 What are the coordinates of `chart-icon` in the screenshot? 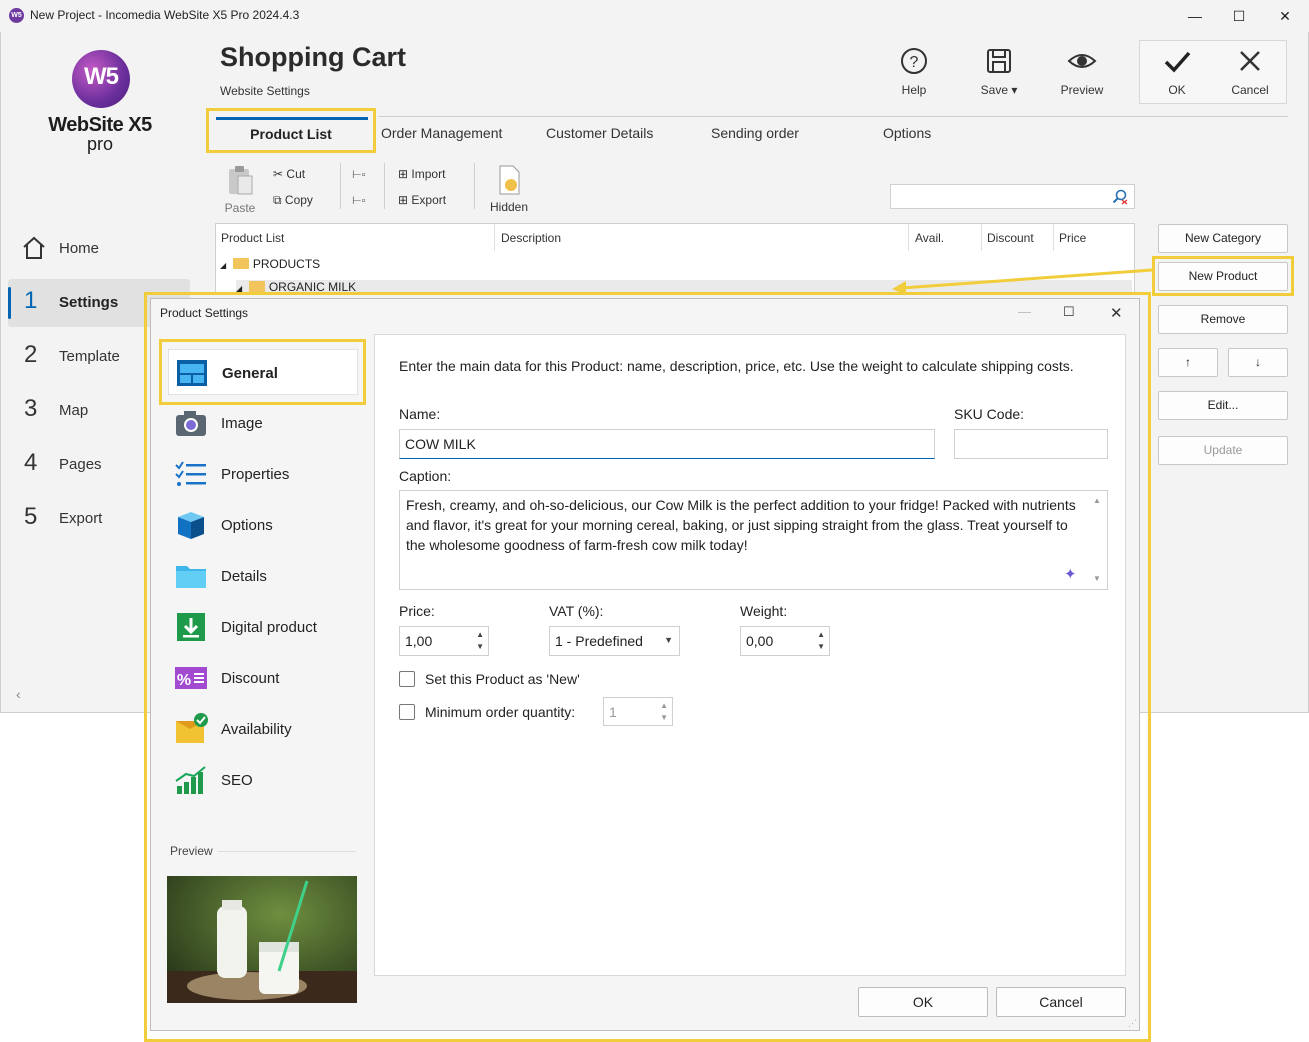 It's located at (190, 780).